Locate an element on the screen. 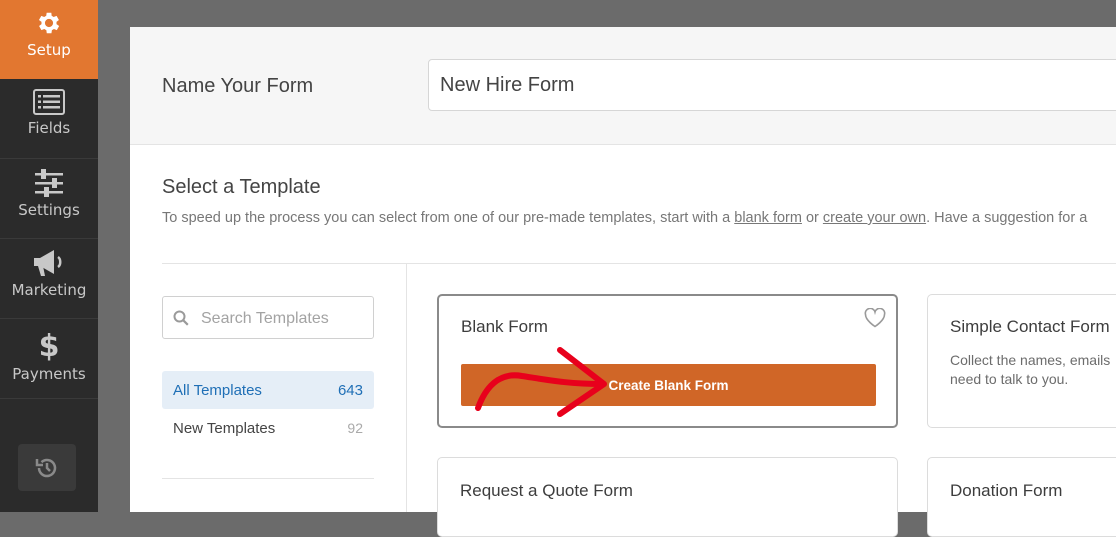 The image size is (1116, 537). heart-icon is located at coordinates (875, 318).